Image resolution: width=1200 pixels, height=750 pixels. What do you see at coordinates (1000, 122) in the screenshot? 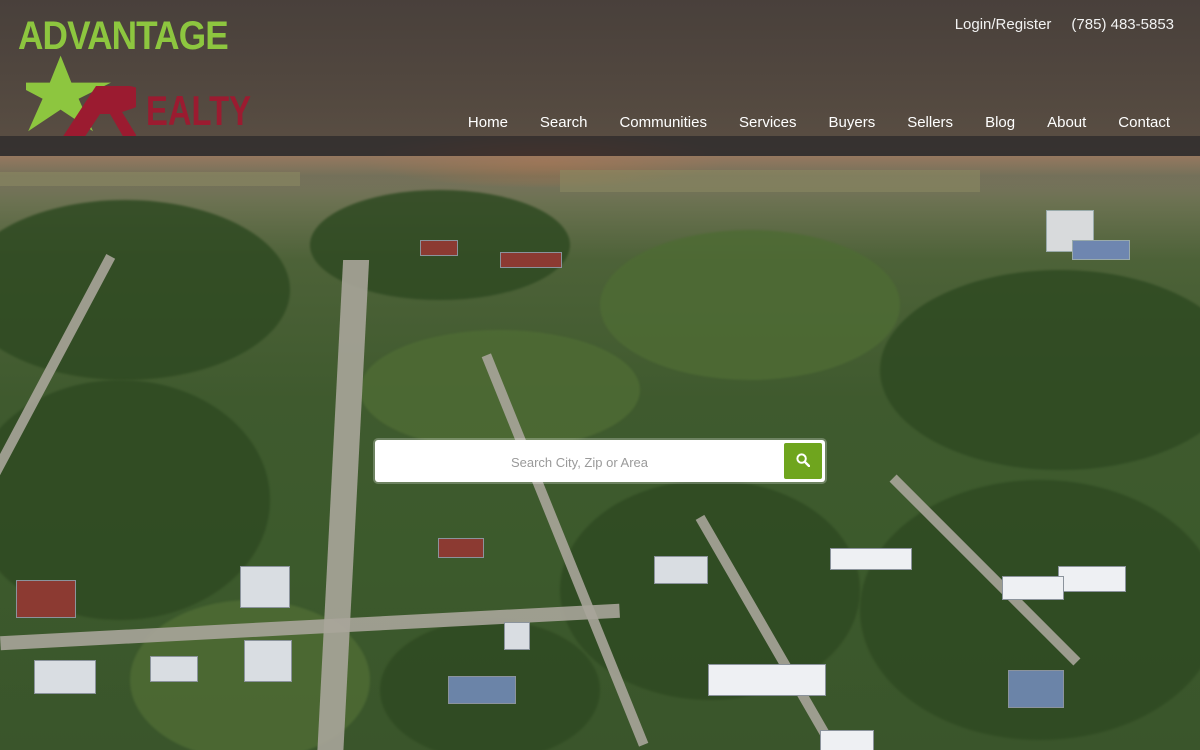
I see `nav-blog: Blog` at bounding box center [1000, 122].